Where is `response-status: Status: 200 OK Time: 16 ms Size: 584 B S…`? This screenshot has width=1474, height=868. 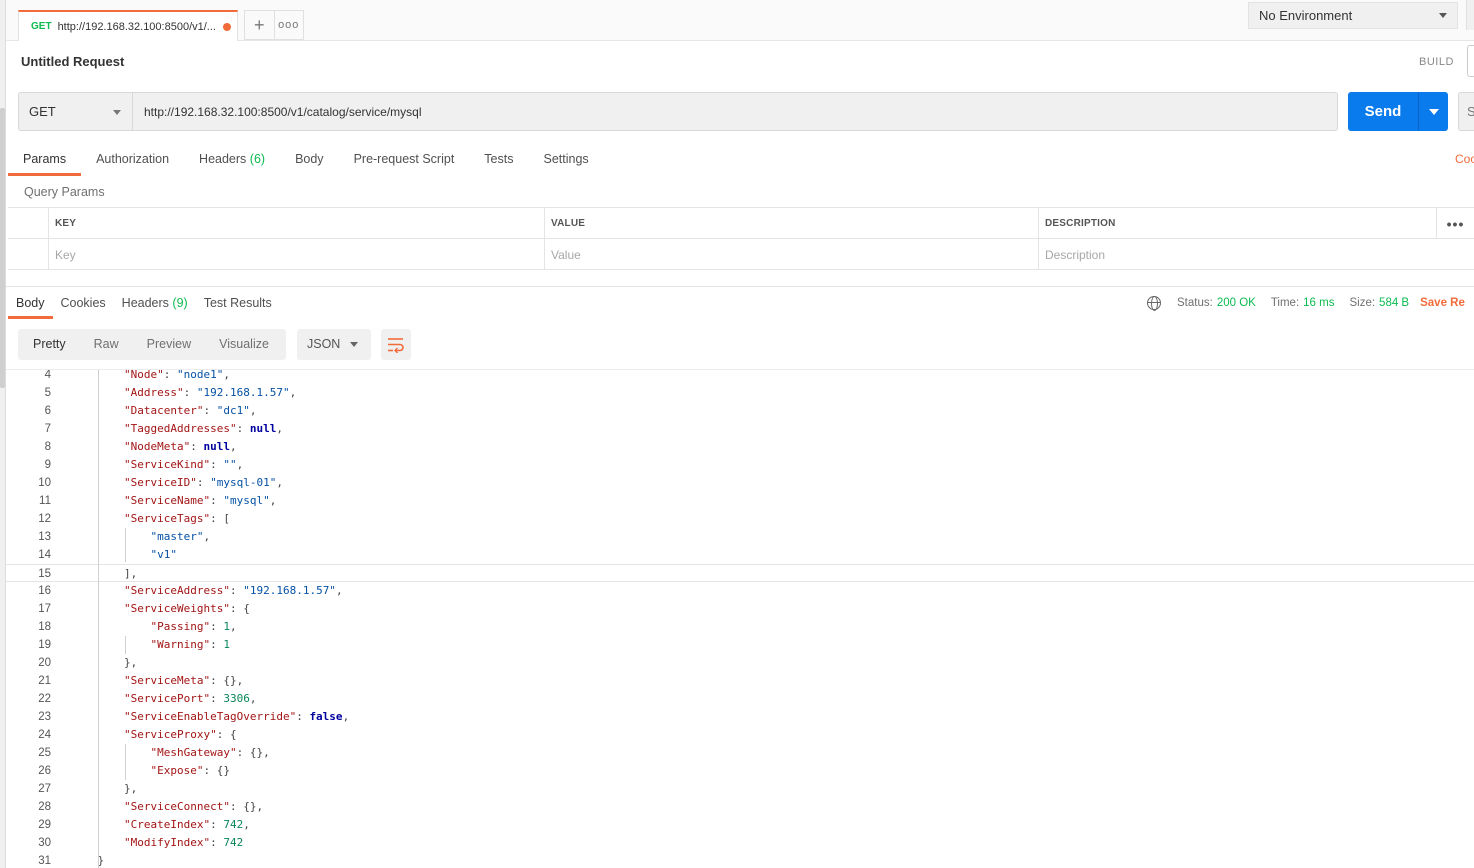
response-status: Status: 200 OK Time: 16 ms Size: 584 B S… is located at coordinates (1306, 303).